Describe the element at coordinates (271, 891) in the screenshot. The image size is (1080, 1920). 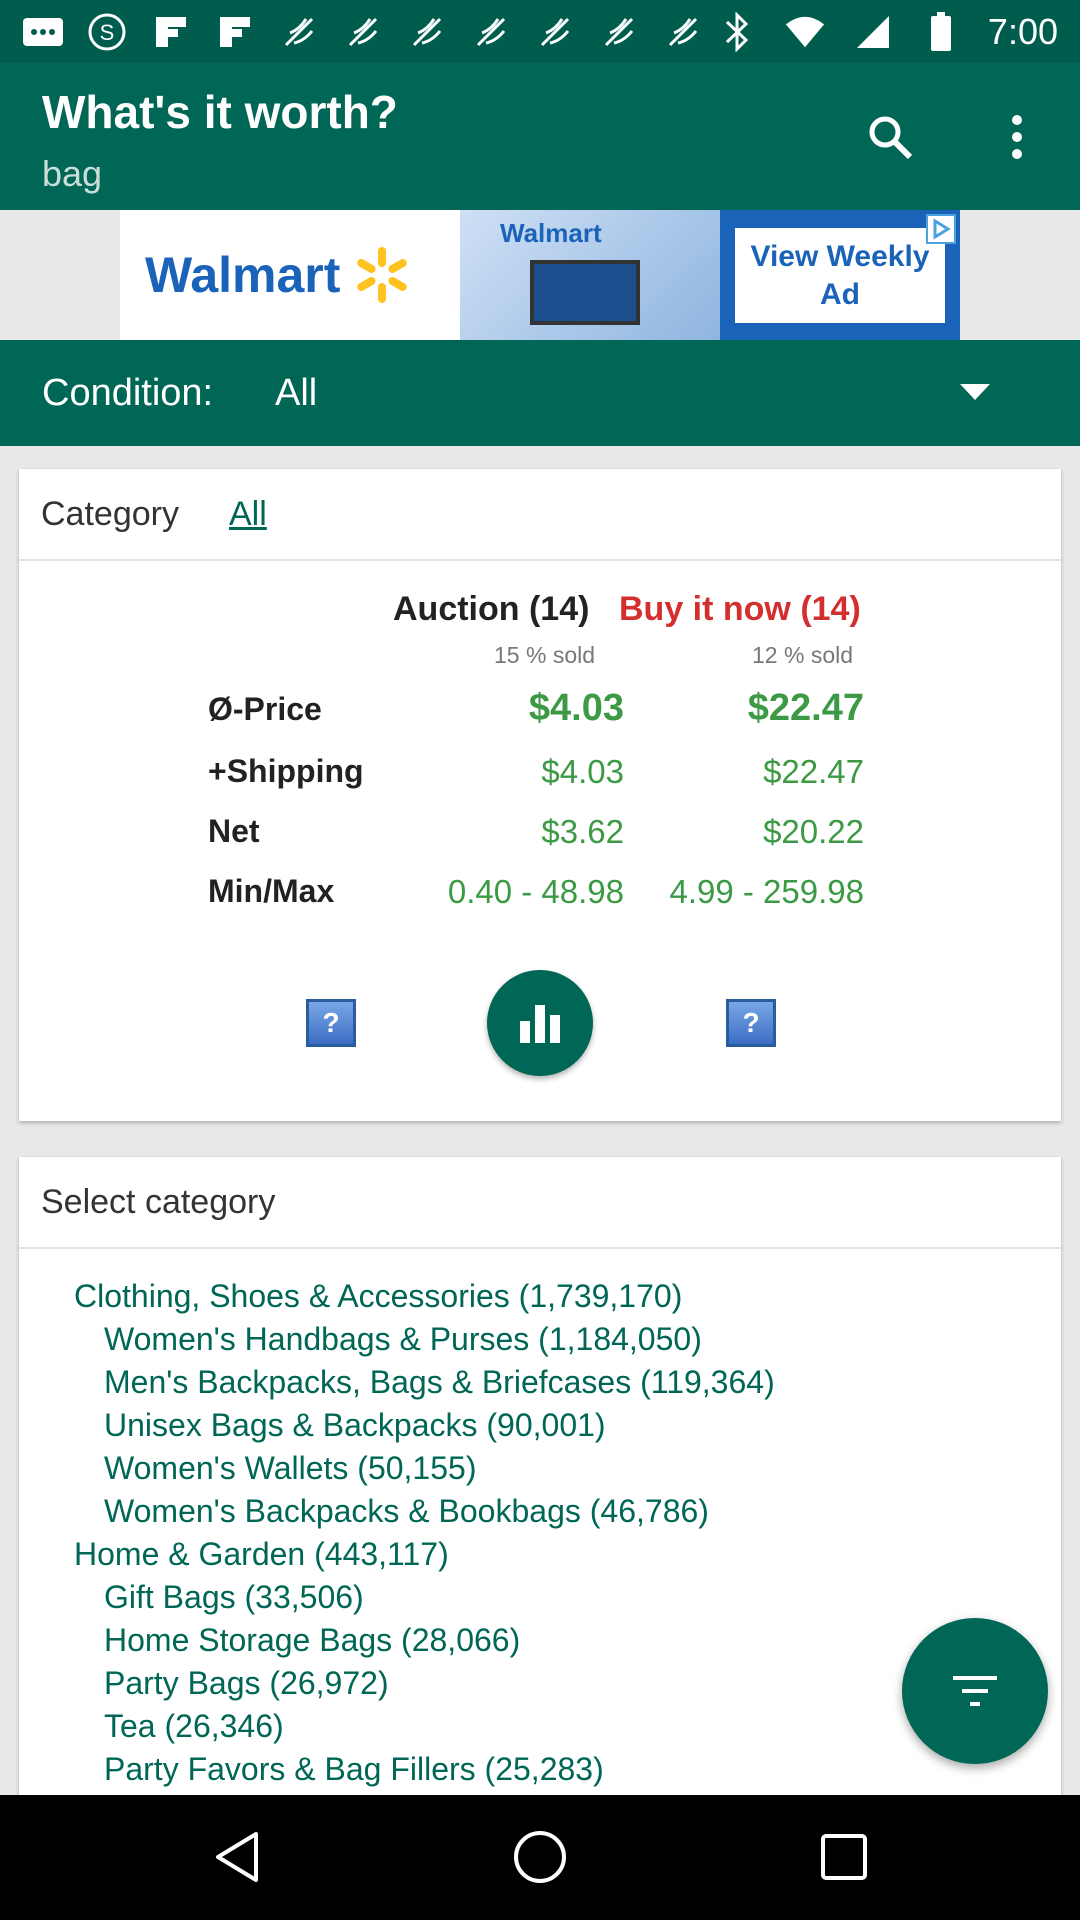
I see `min-max-label: Min/Max` at that location.